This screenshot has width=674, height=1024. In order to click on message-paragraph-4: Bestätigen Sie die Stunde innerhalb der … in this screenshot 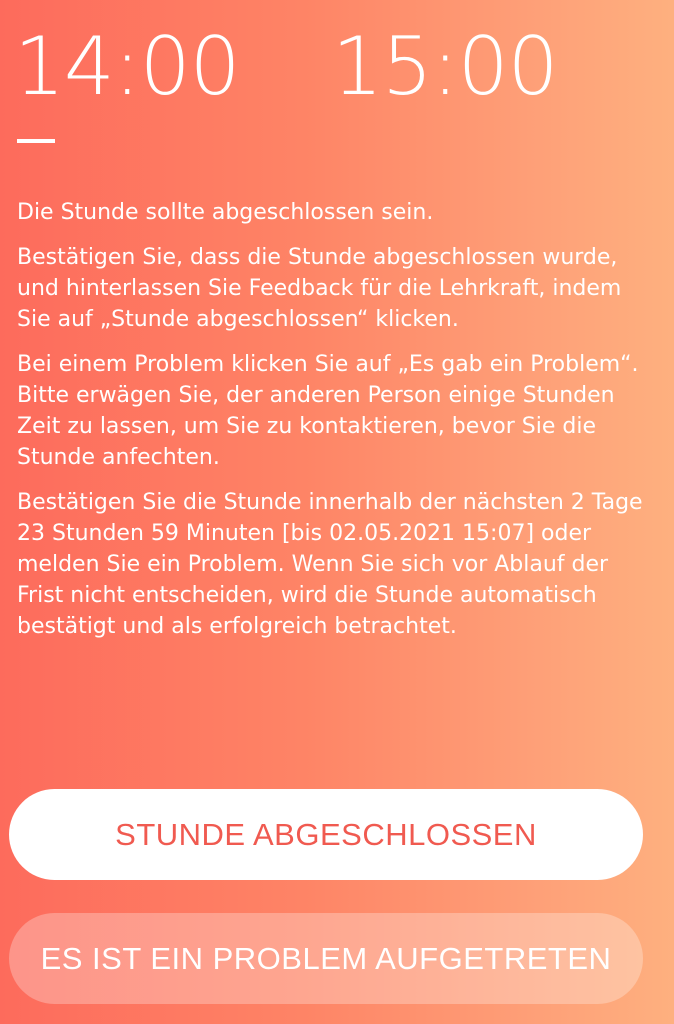, I will do `click(330, 564)`.